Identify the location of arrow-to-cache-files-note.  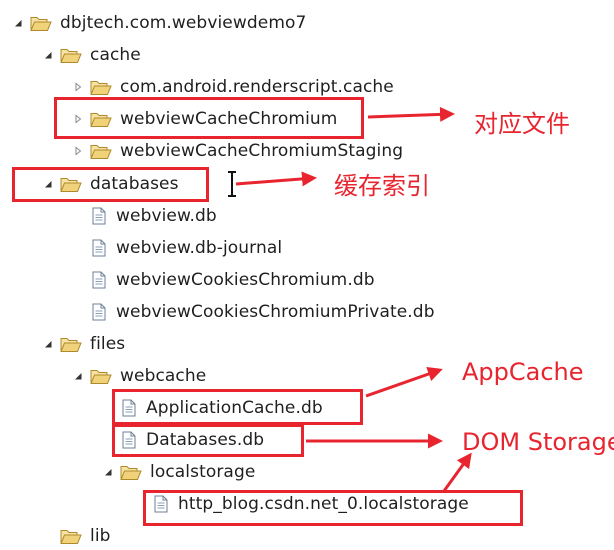
(411, 114).